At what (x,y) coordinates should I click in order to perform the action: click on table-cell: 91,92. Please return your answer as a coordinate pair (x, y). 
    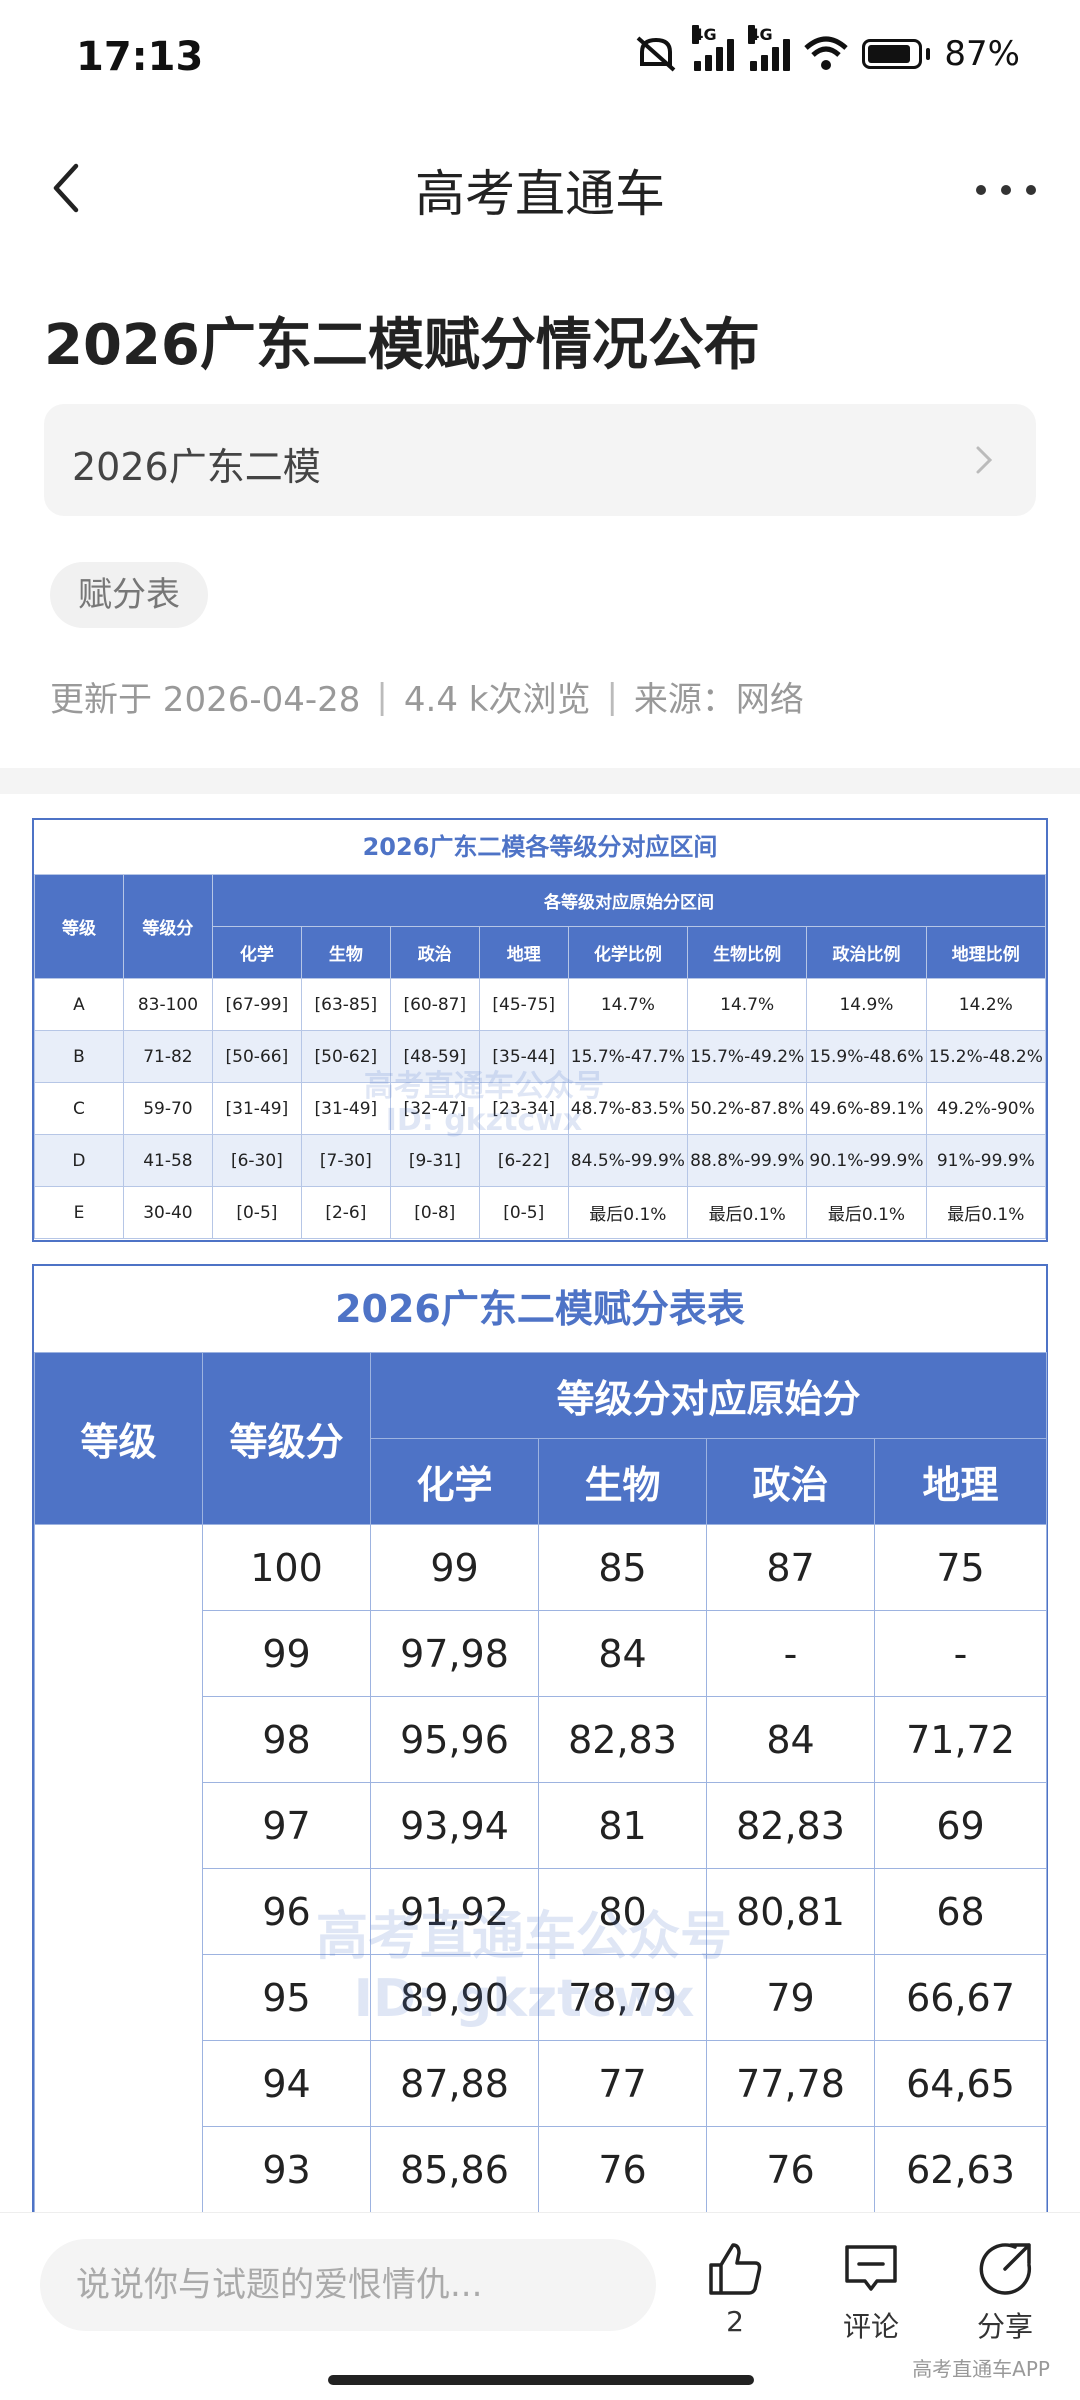
    Looking at the image, I should click on (454, 1911).